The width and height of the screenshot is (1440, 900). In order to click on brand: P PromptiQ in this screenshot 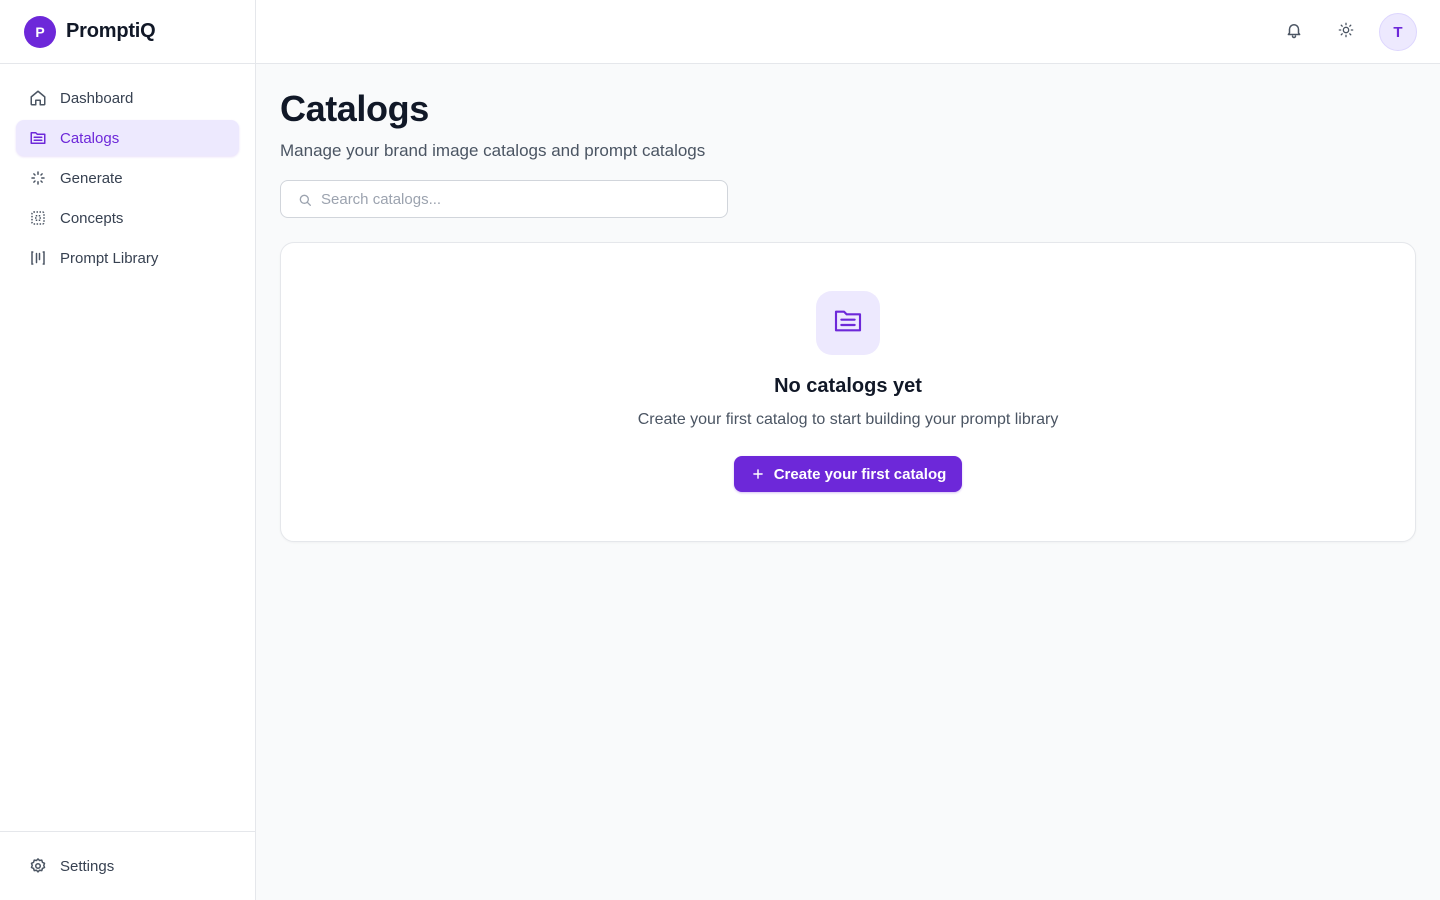, I will do `click(127, 32)`.